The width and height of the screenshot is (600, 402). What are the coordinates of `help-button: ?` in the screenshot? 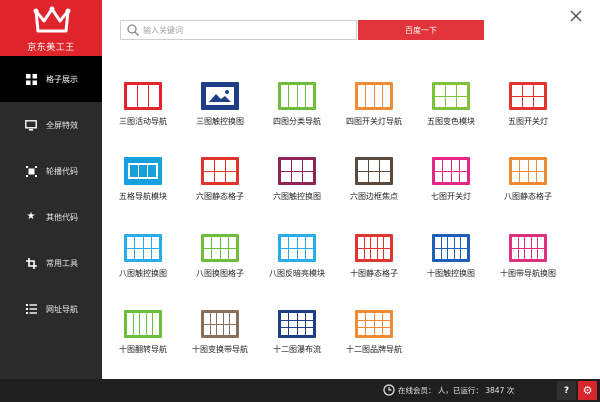 It's located at (566, 390).